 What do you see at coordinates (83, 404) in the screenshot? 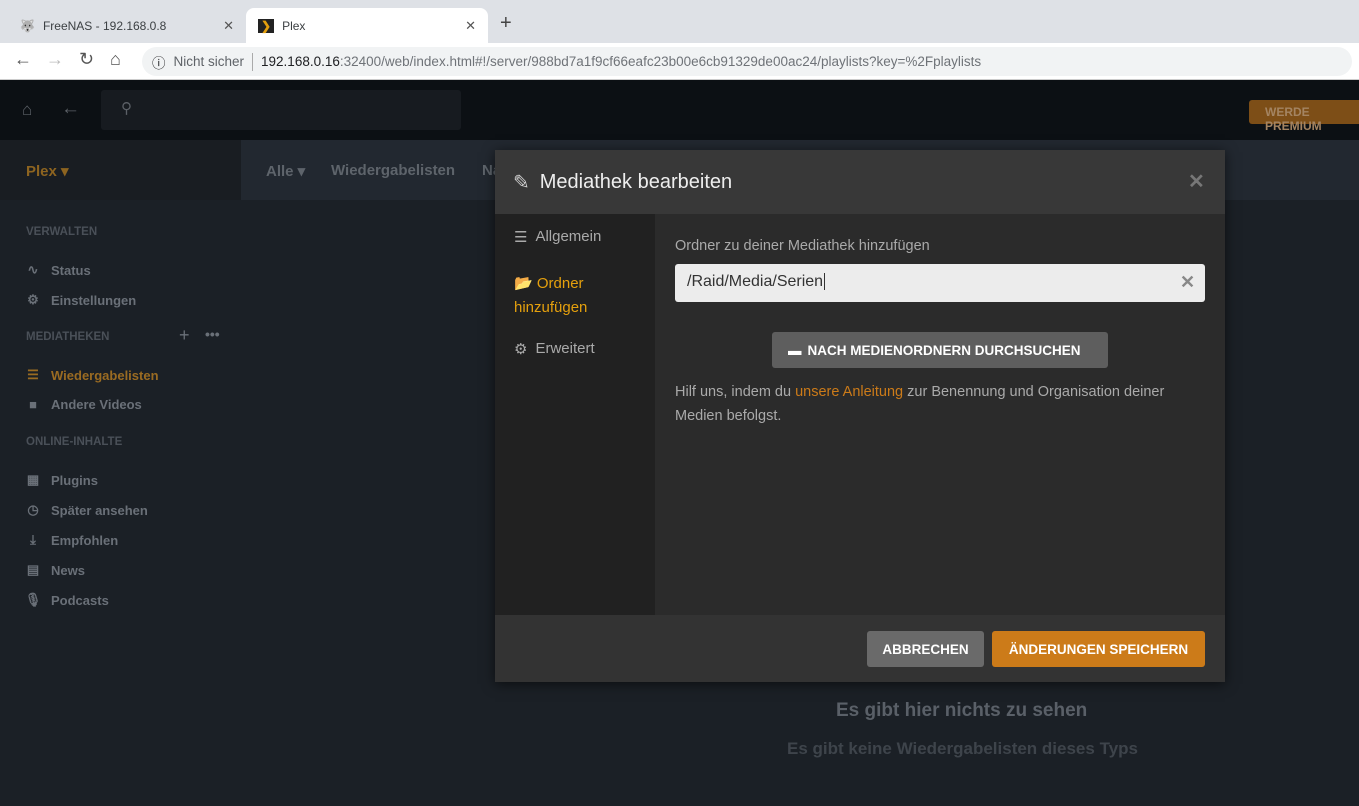
I see `sidebar-item-other-videos: ■ Andere Videos` at bounding box center [83, 404].